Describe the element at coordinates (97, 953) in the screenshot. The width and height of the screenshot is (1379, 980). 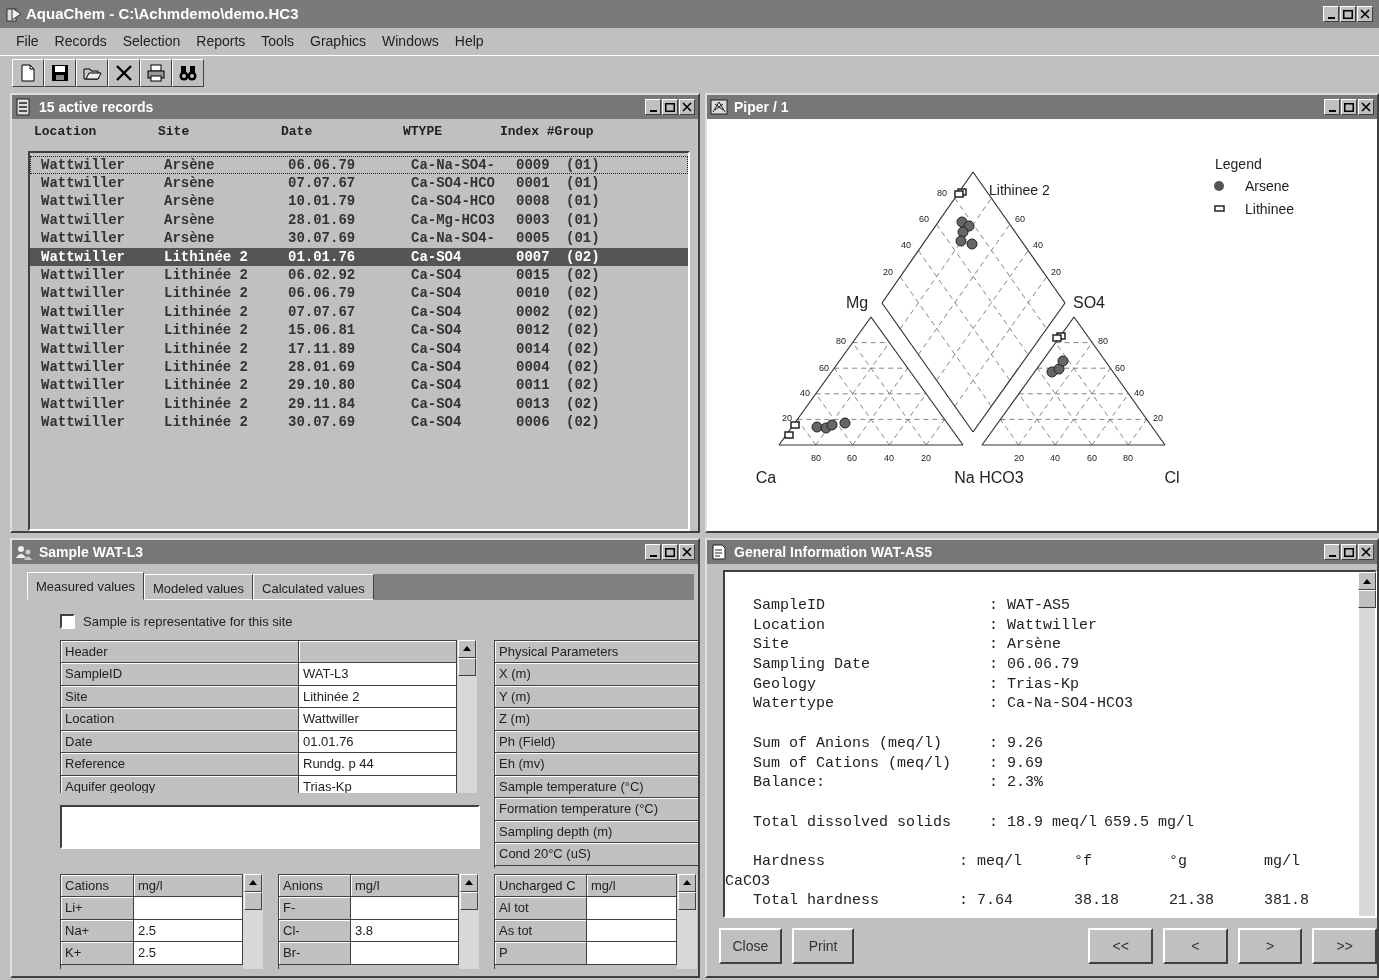
I see `row-header: K+` at that location.